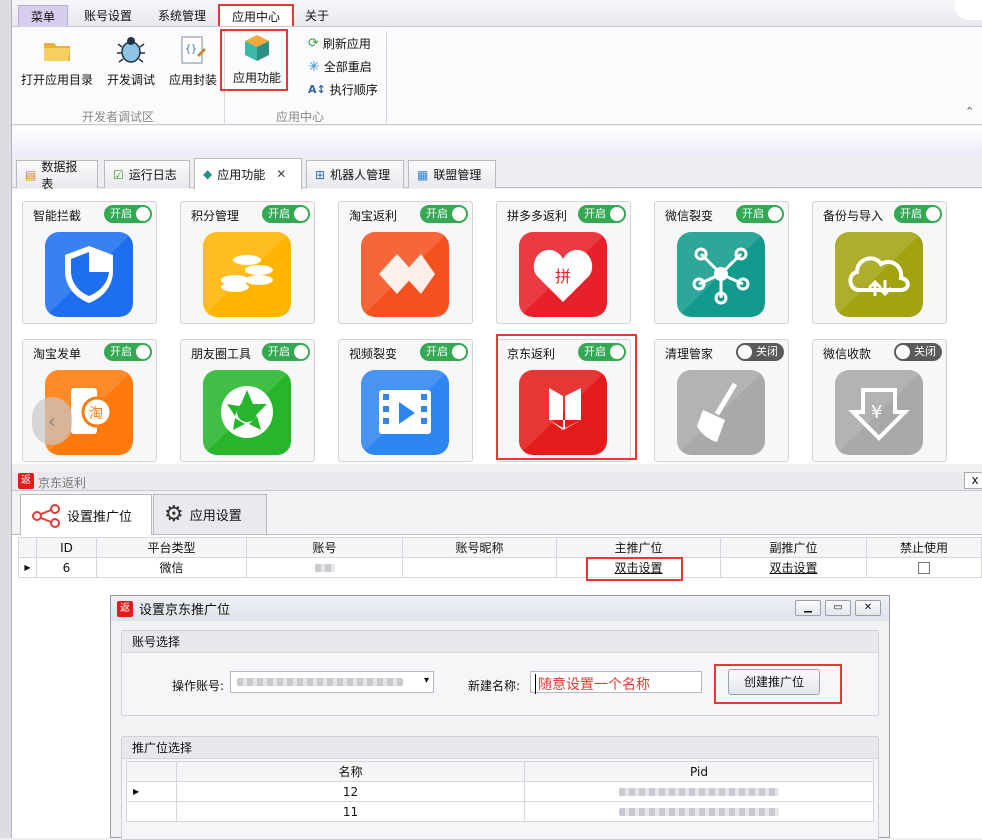 The image size is (982, 840). I want to click on app-name: 淘宝返利, so click(373, 216).